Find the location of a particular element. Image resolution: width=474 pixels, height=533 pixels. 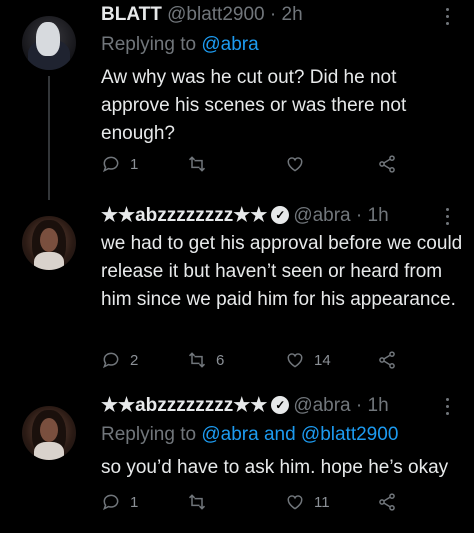

reply-count: 2 is located at coordinates (134, 360).